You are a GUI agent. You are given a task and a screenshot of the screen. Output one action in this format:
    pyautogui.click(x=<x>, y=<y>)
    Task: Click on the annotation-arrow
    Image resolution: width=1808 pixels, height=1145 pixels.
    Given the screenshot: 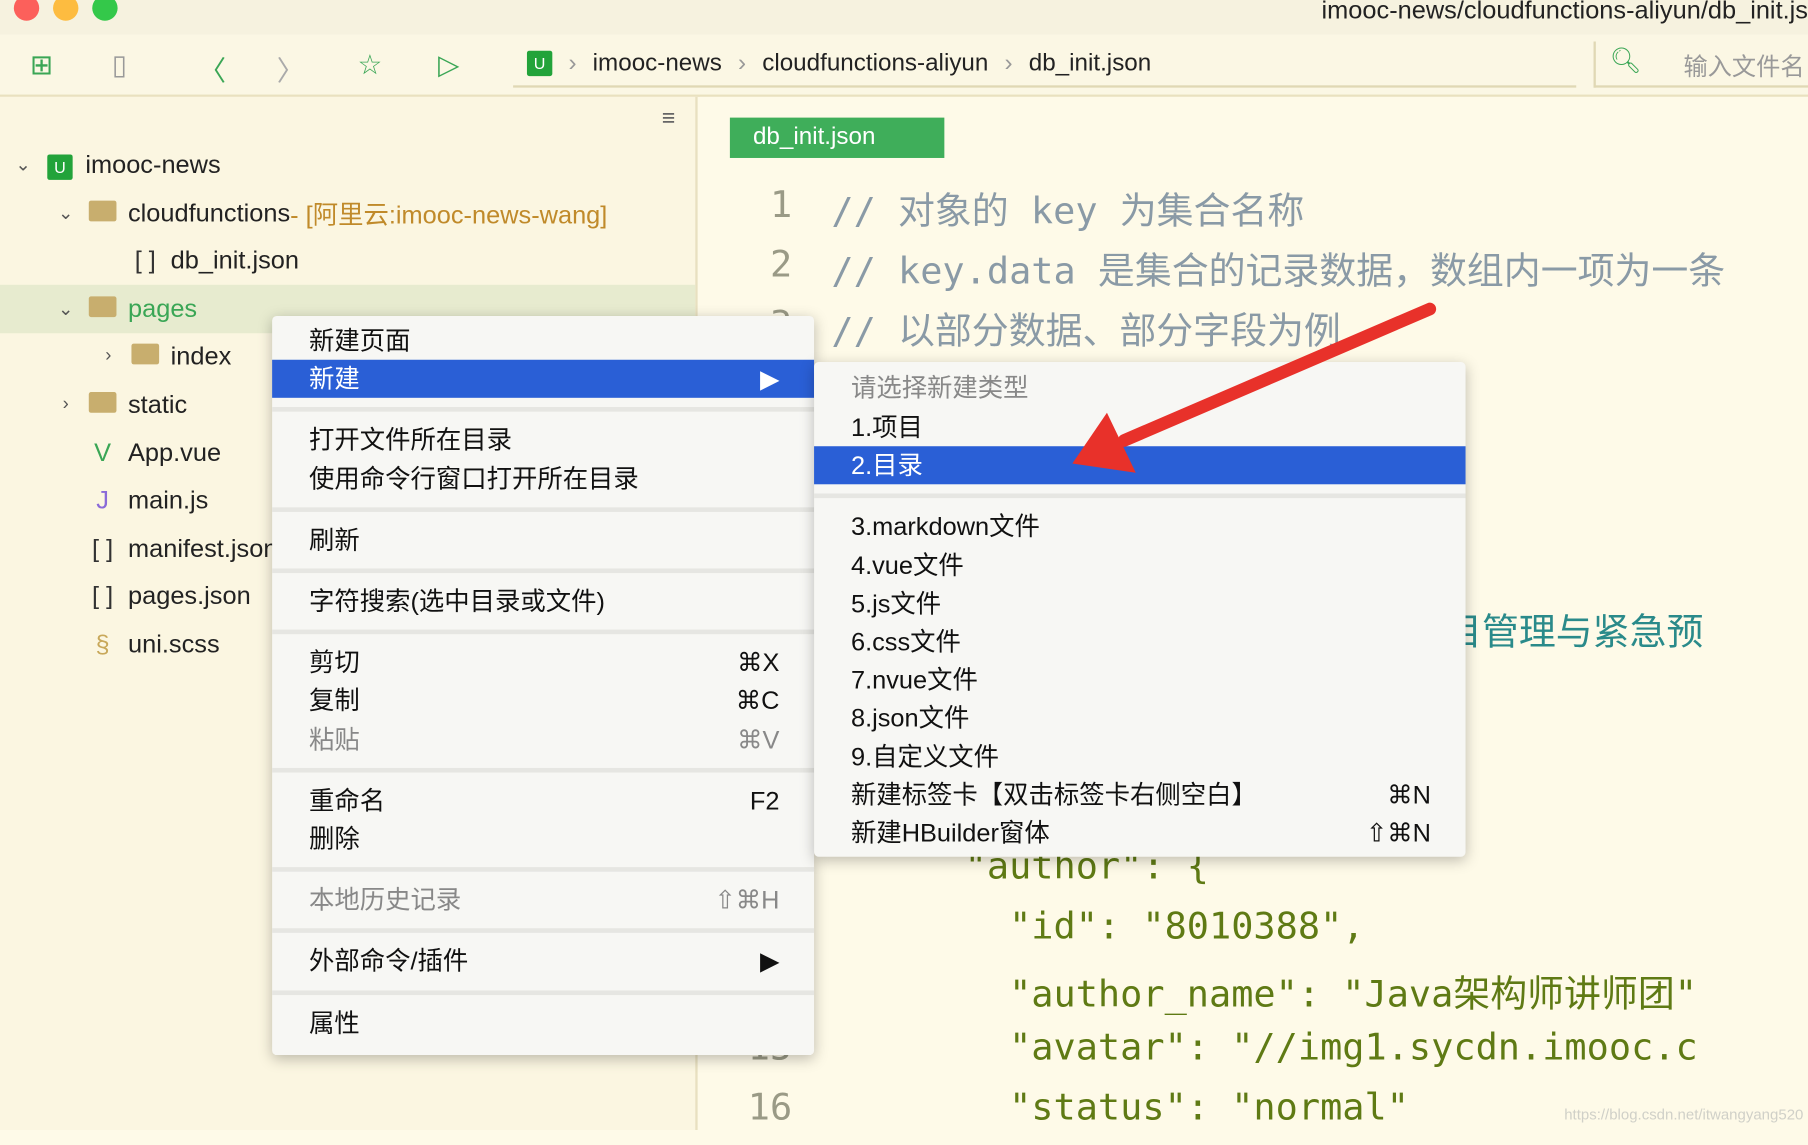 What is the action you would take?
    pyautogui.click(x=1254, y=387)
    